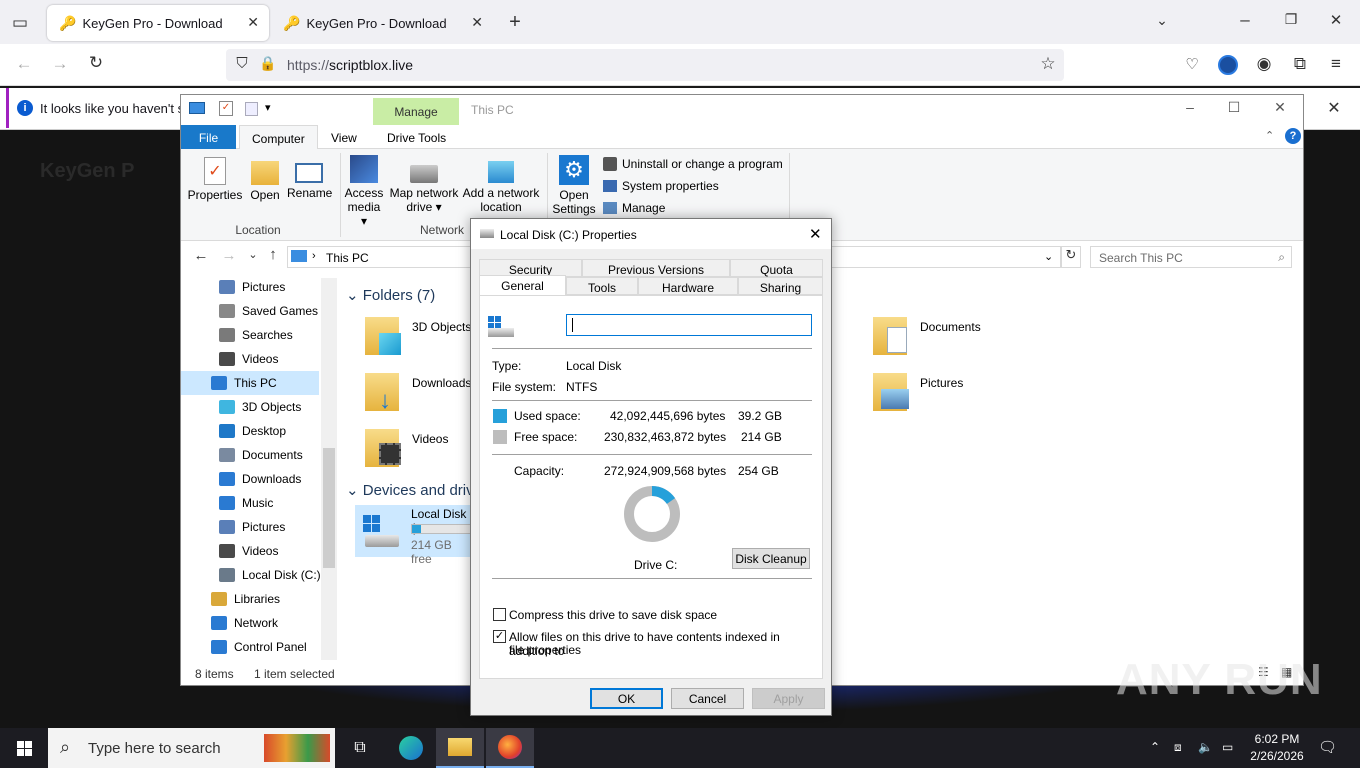 The image size is (1360, 768). Describe the element at coordinates (158, 23) in the screenshot. I see `tab-keygen-1: 🔑 KeyGen Pro - Download ✕` at that location.